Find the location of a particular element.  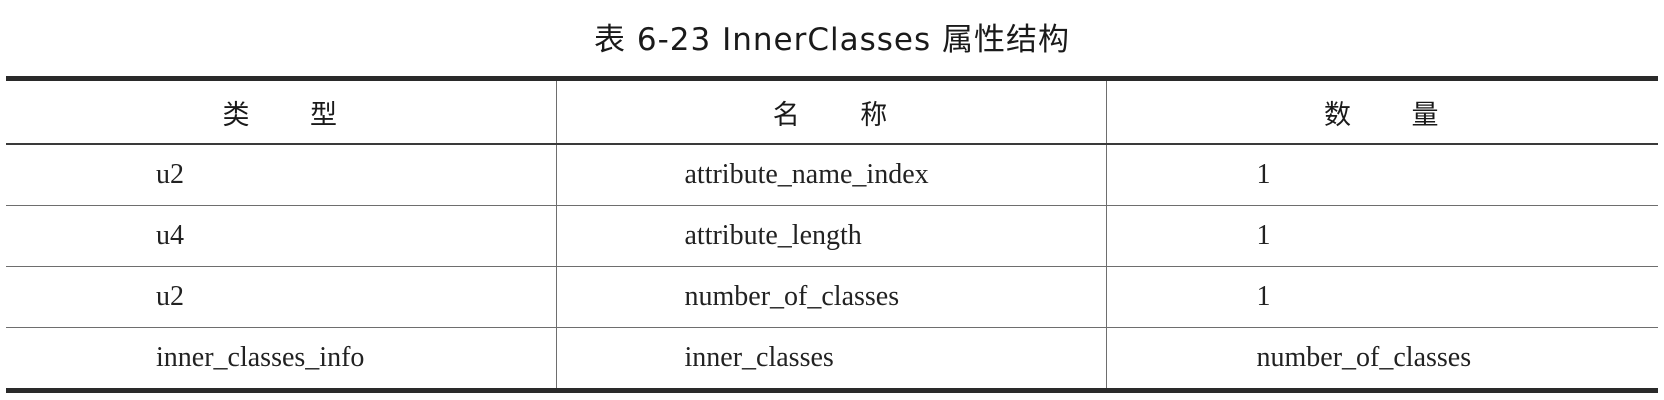

column-header-name: 名 称 is located at coordinates (830, 110).